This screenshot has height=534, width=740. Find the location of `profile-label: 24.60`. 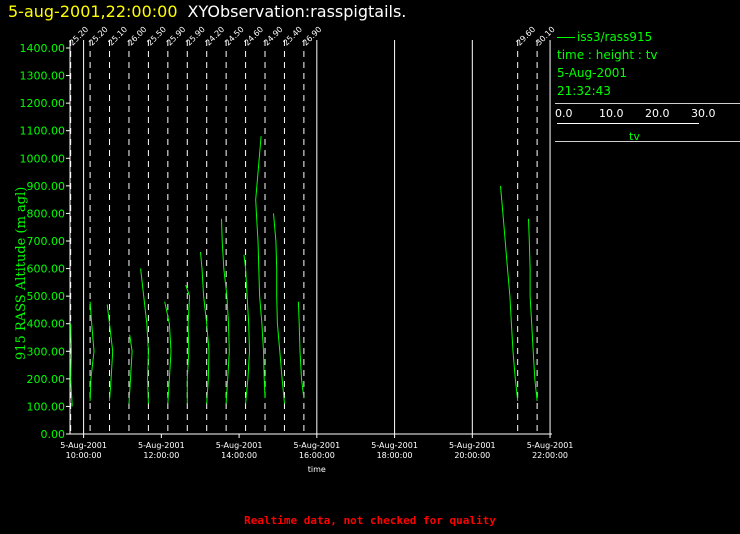

profile-label: 24.60 is located at coordinates (254, 36).